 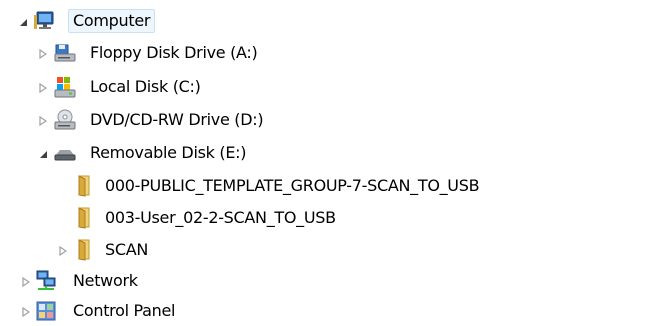 What do you see at coordinates (65, 87) in the screenshot?
I see `local-disk-icon` at bounding box center [65, 87].